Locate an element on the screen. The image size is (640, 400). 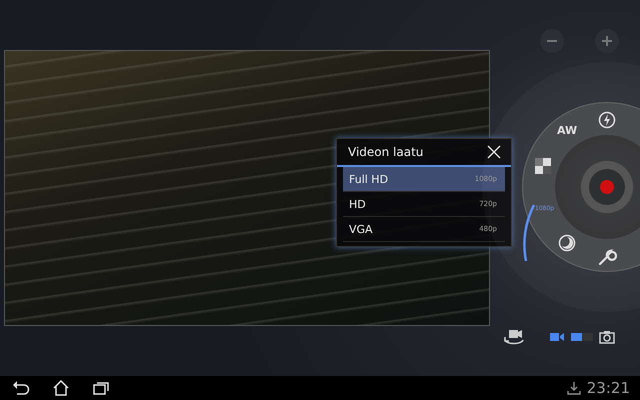
plus-icon is located at coordinates (607, 41).